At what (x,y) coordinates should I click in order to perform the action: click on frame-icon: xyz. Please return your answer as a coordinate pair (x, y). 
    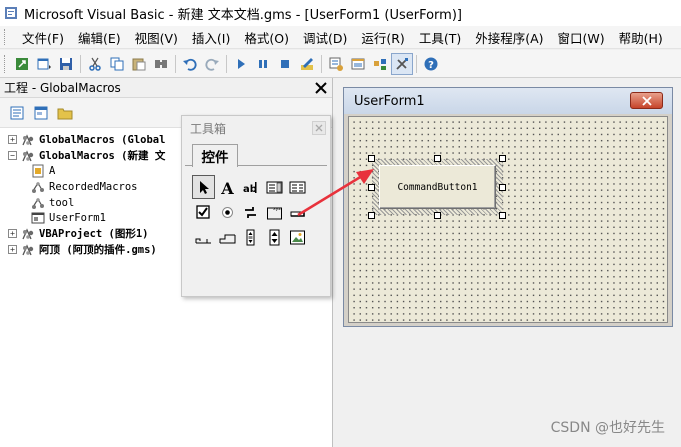
    Looking at the image, I should click on (274, 212).